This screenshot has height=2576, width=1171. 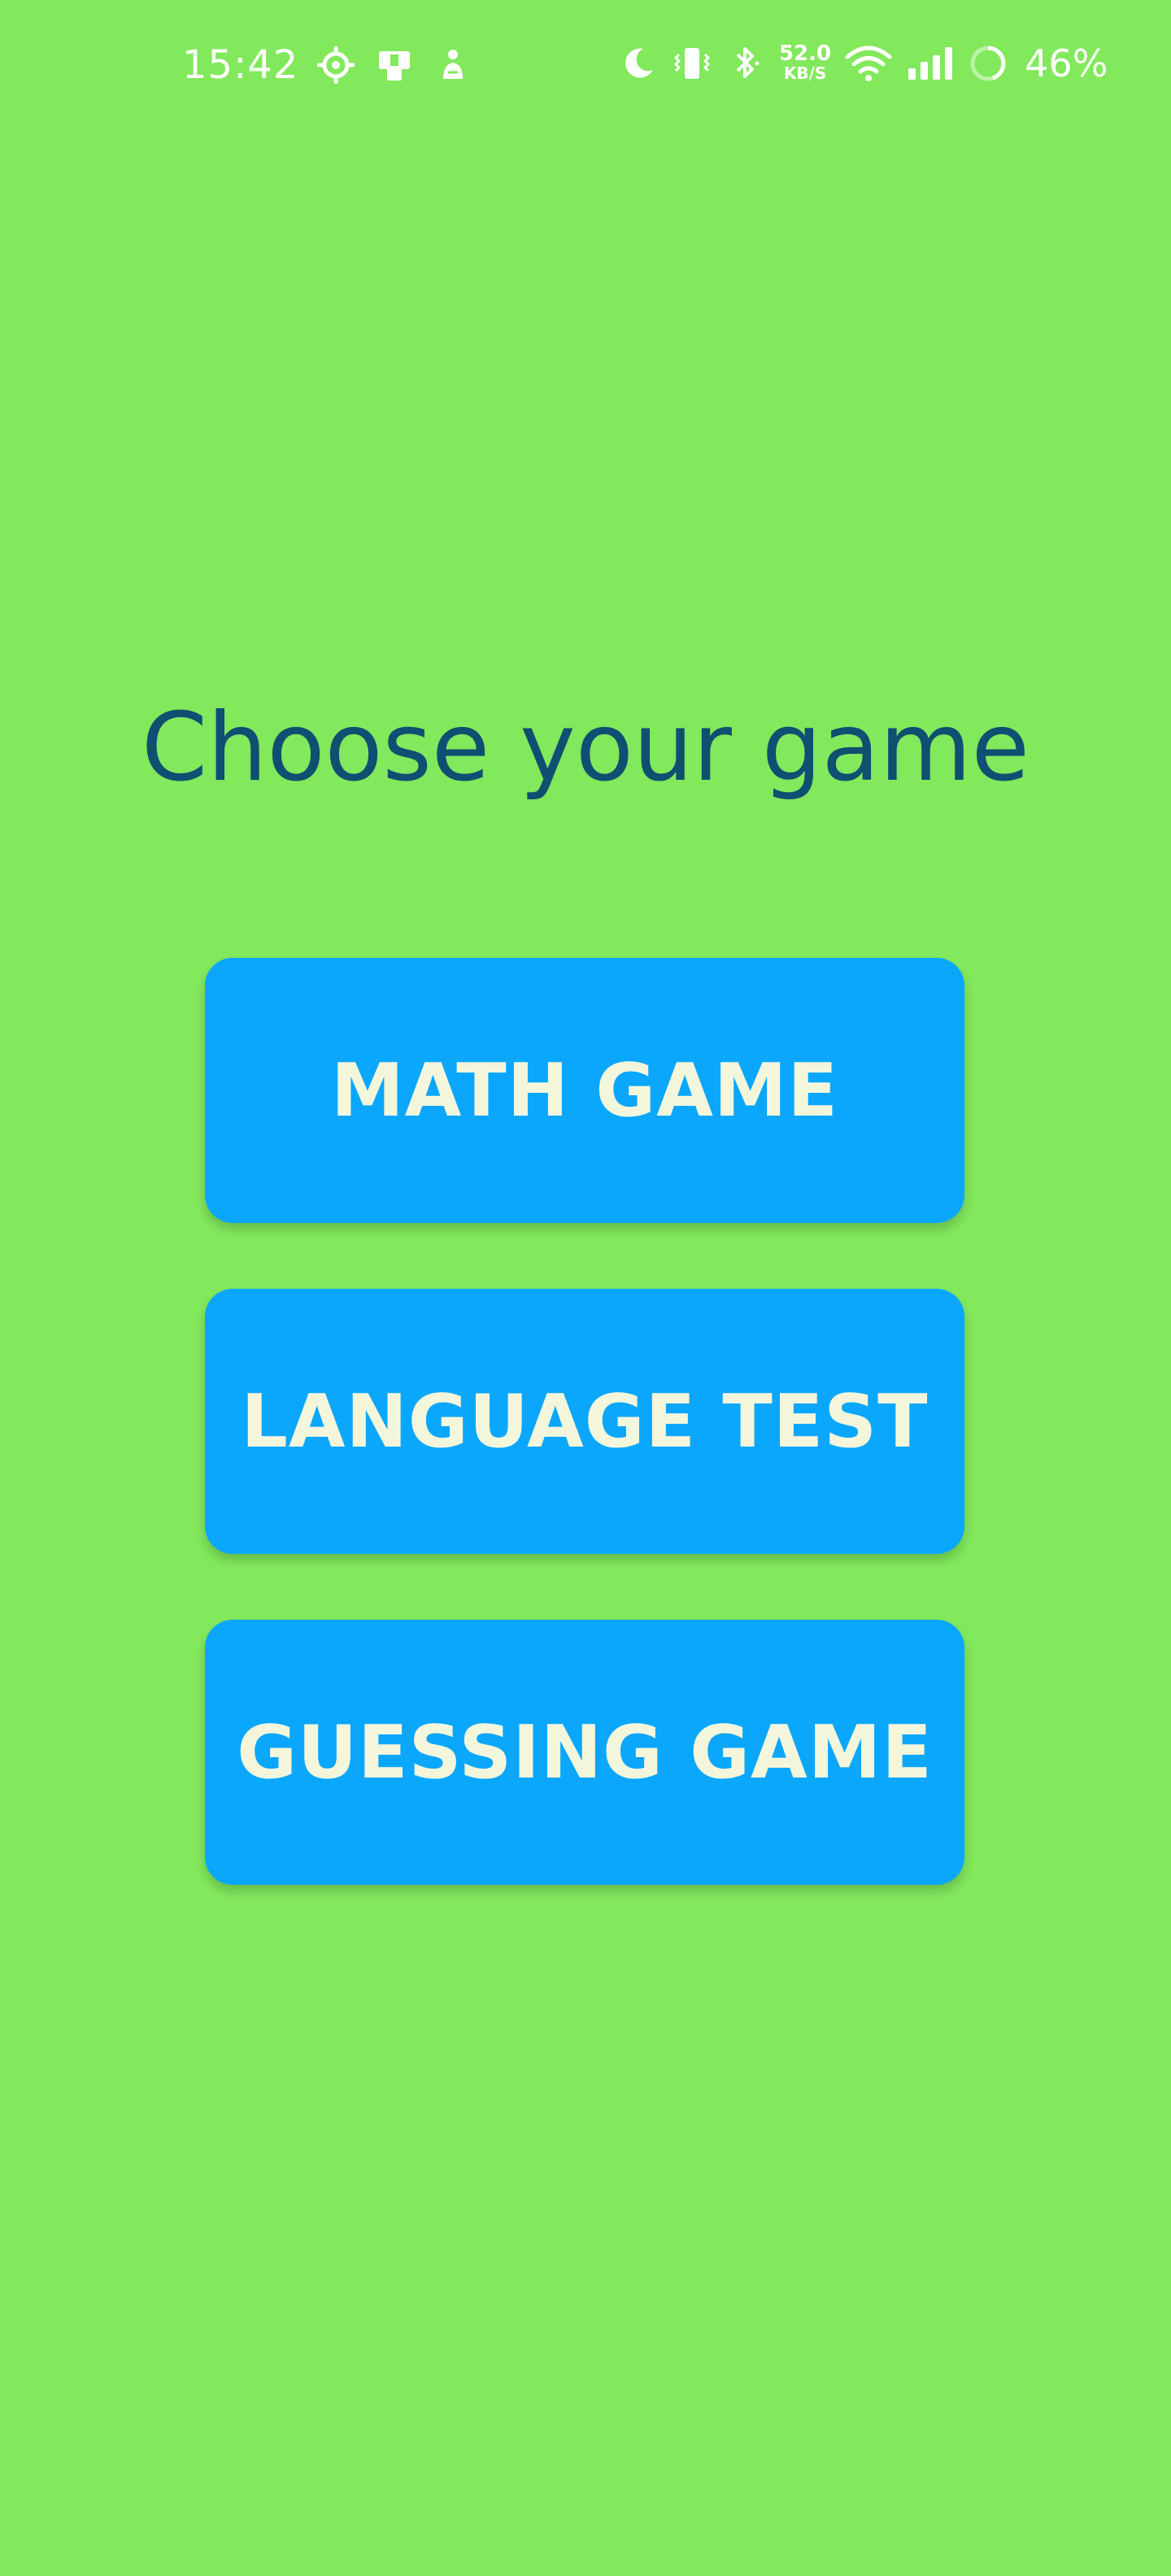 What do you see at coordinates (241, 65) in the screenshot?
I see `status-time: 15:42` at bounding box center [241, 65].